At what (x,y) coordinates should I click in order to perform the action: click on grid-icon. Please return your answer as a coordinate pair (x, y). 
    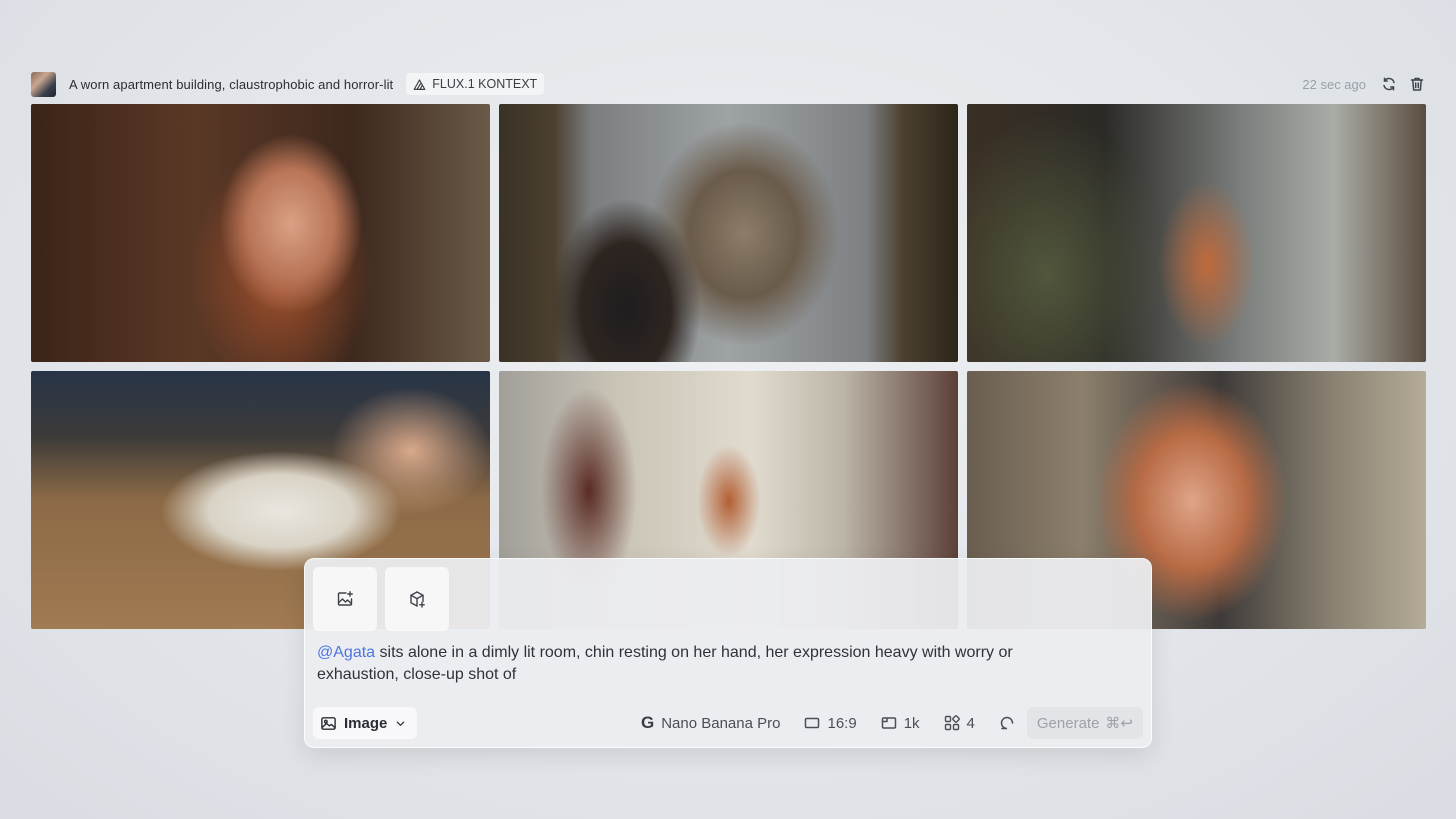
    Looking at the image, I should click on (952, 723).